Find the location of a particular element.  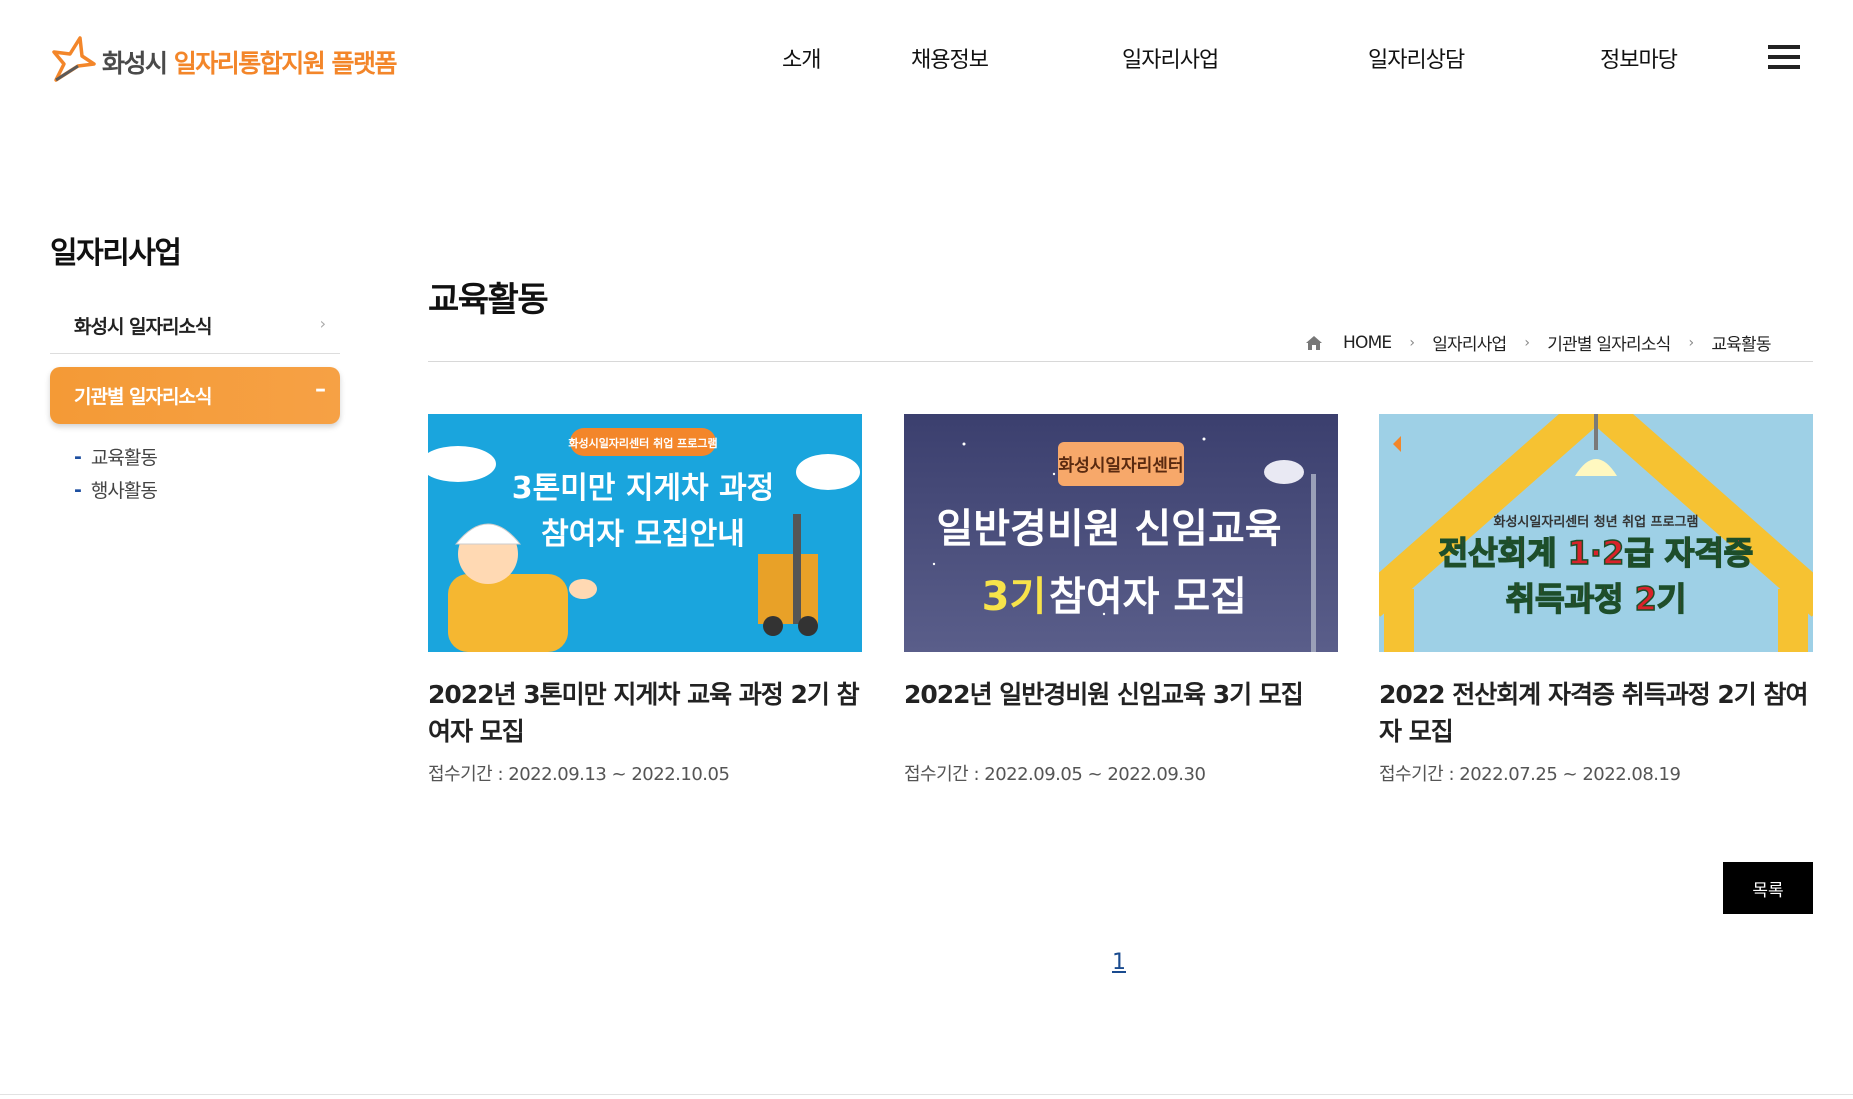

thumb-line: 3기 is located at coordinates (1014, 597).